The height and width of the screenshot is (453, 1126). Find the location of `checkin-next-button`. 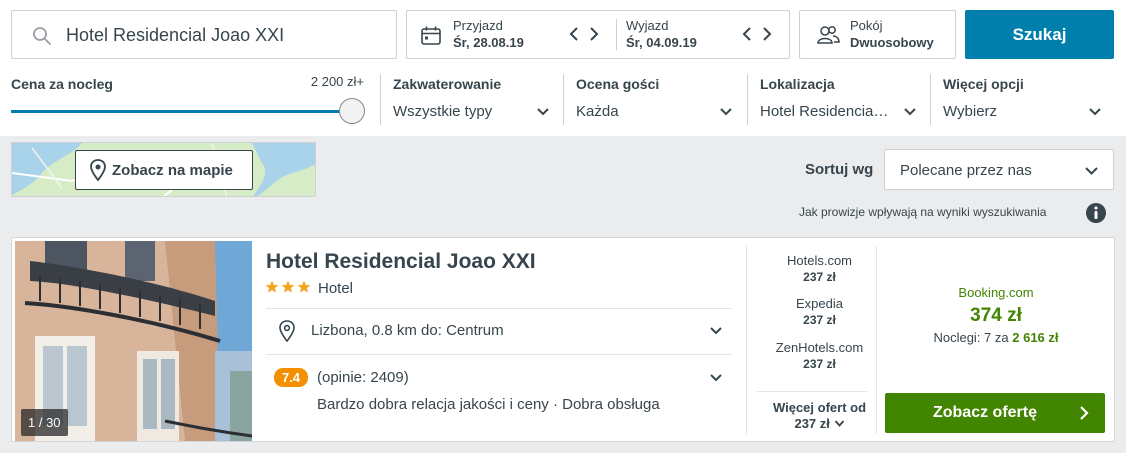

checkin-next-button is located at coordinates (594, 34).